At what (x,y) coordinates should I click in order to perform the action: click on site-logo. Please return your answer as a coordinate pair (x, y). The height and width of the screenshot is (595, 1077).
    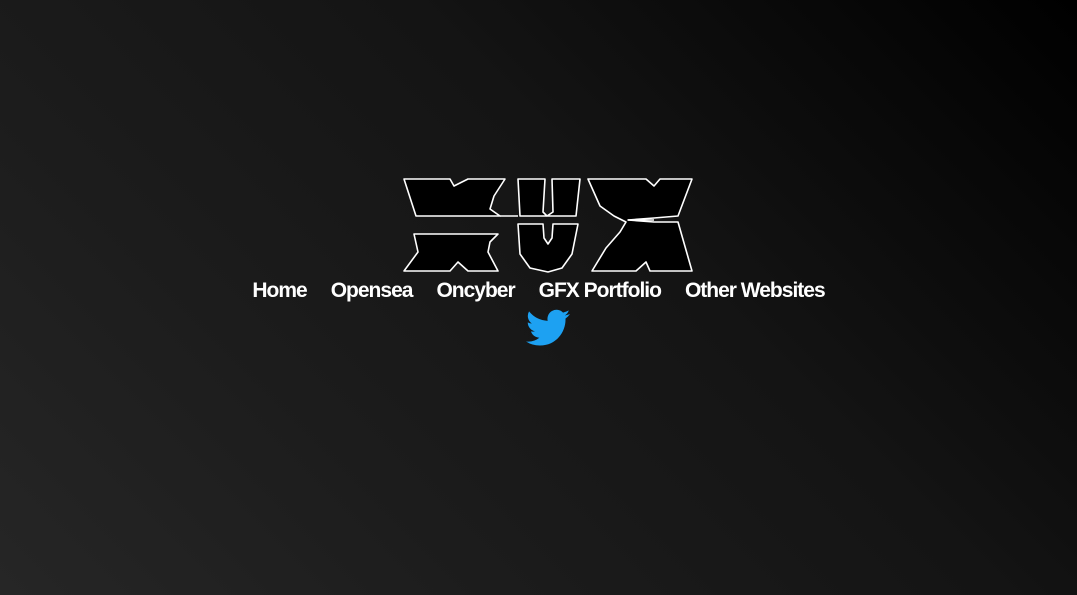
    Looking at the image, I should click on (548, 225).